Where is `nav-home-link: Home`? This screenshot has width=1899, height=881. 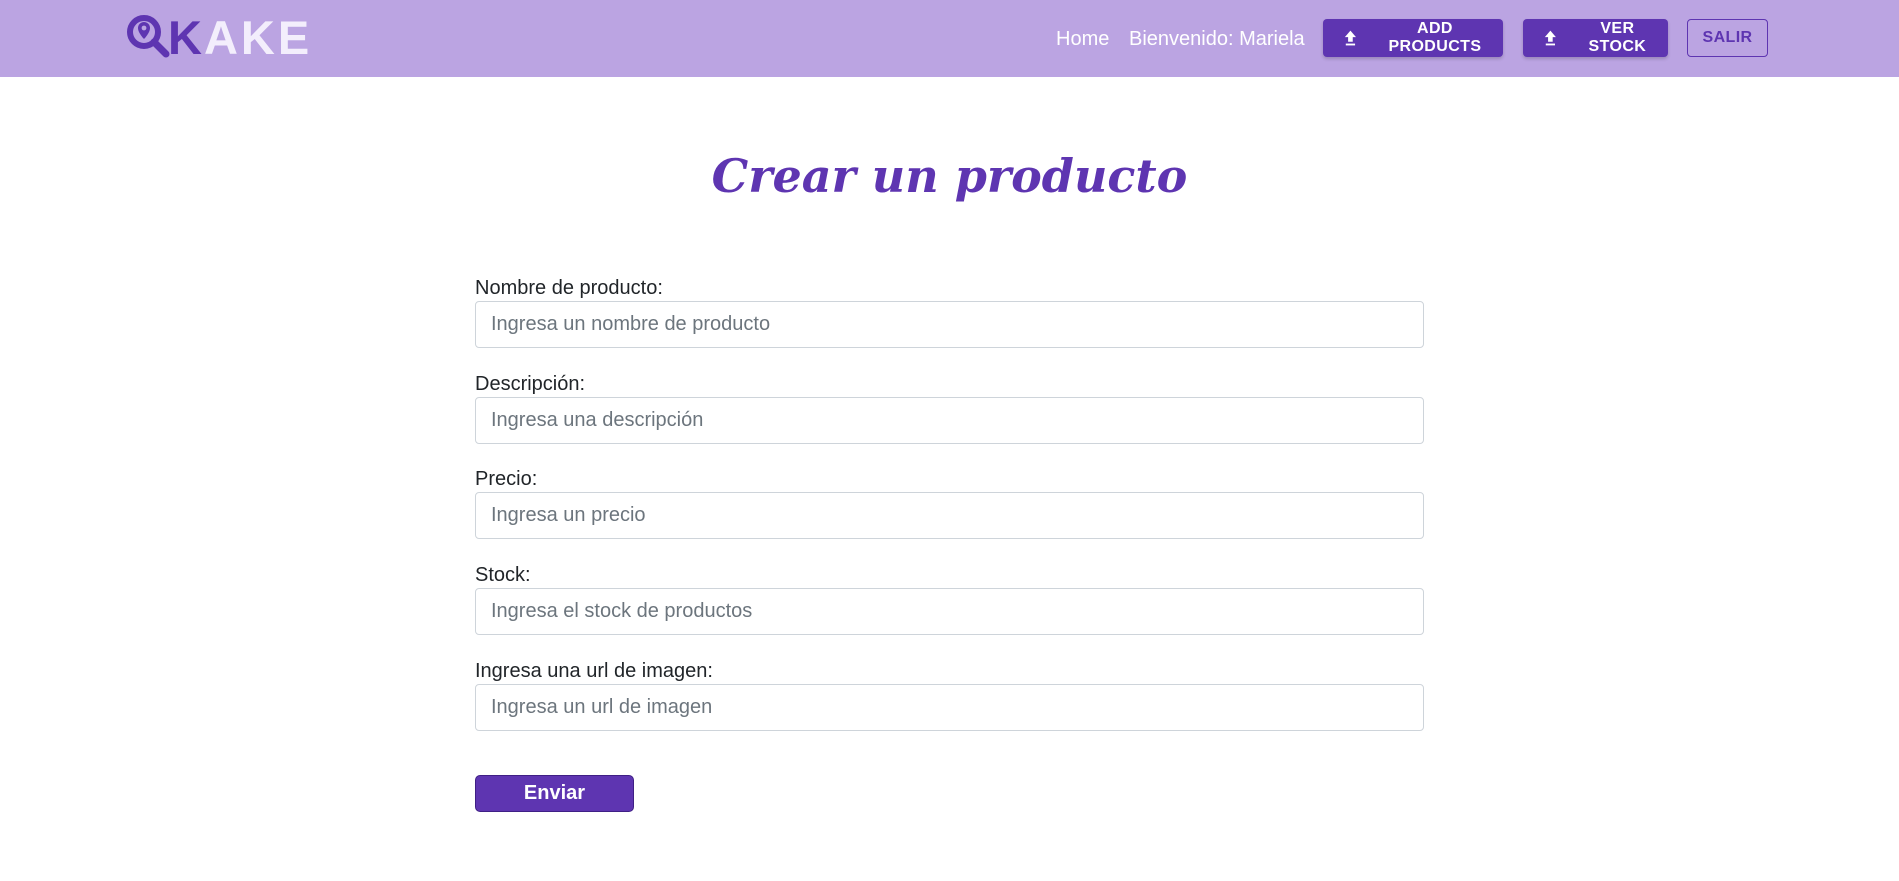 nav-home-link: Home is located at coordinates (1082, 39).